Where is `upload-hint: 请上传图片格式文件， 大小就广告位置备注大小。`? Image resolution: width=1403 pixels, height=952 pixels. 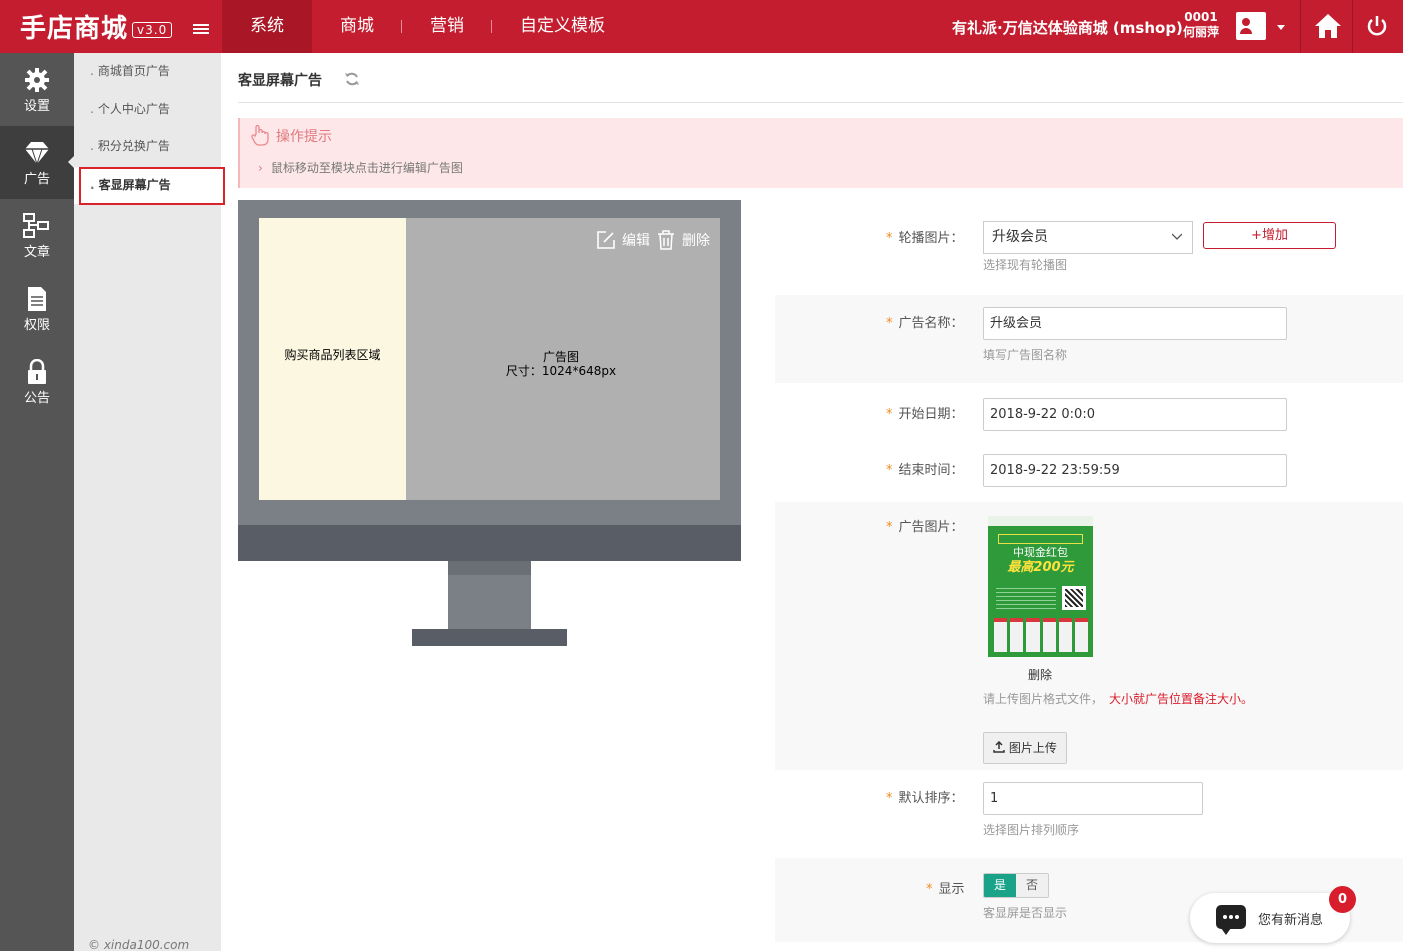
upload-hint: 请上传图片格式文件， 大小就广告位置备注大小。 is located at coordinates (1118, 698).